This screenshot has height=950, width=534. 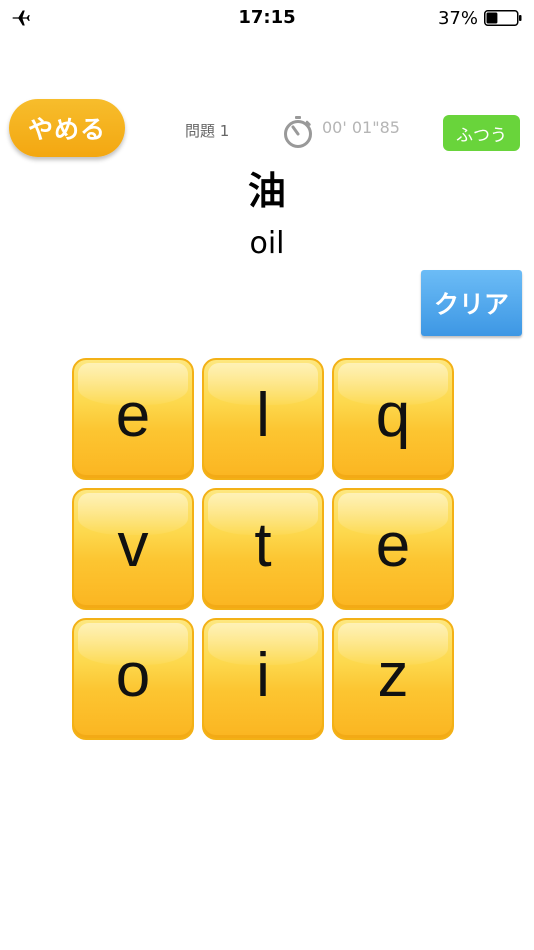 I want to click on timer-display: 00' 01"85, so click(x=361, y=127).